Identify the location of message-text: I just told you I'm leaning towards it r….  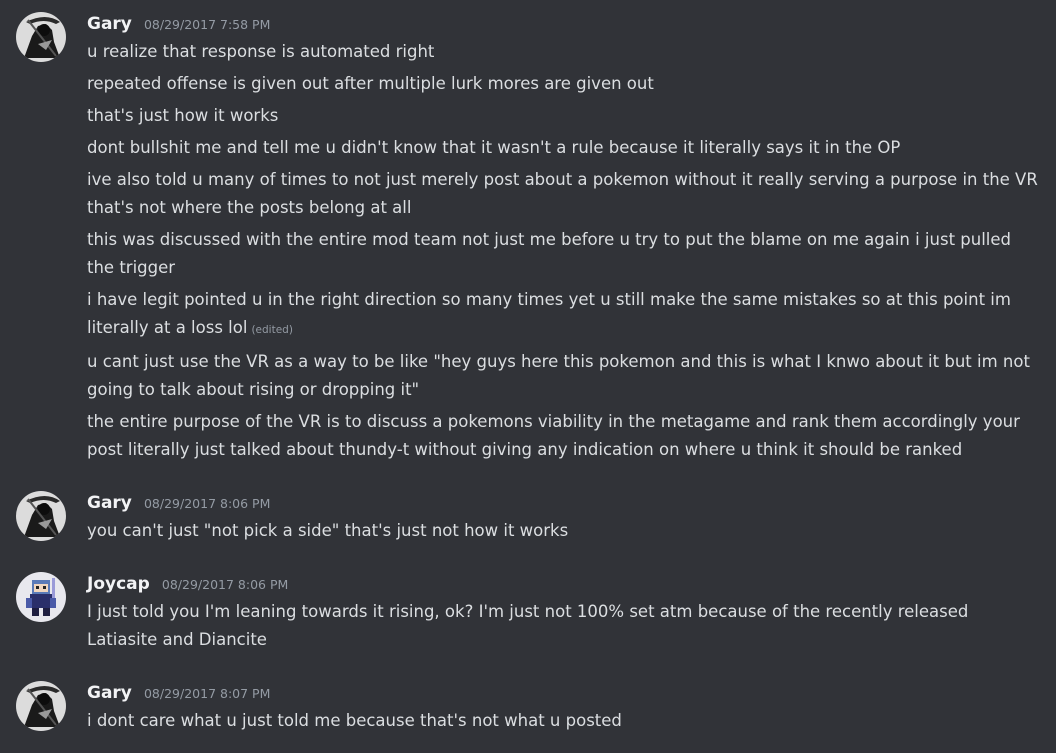
(528, 625).